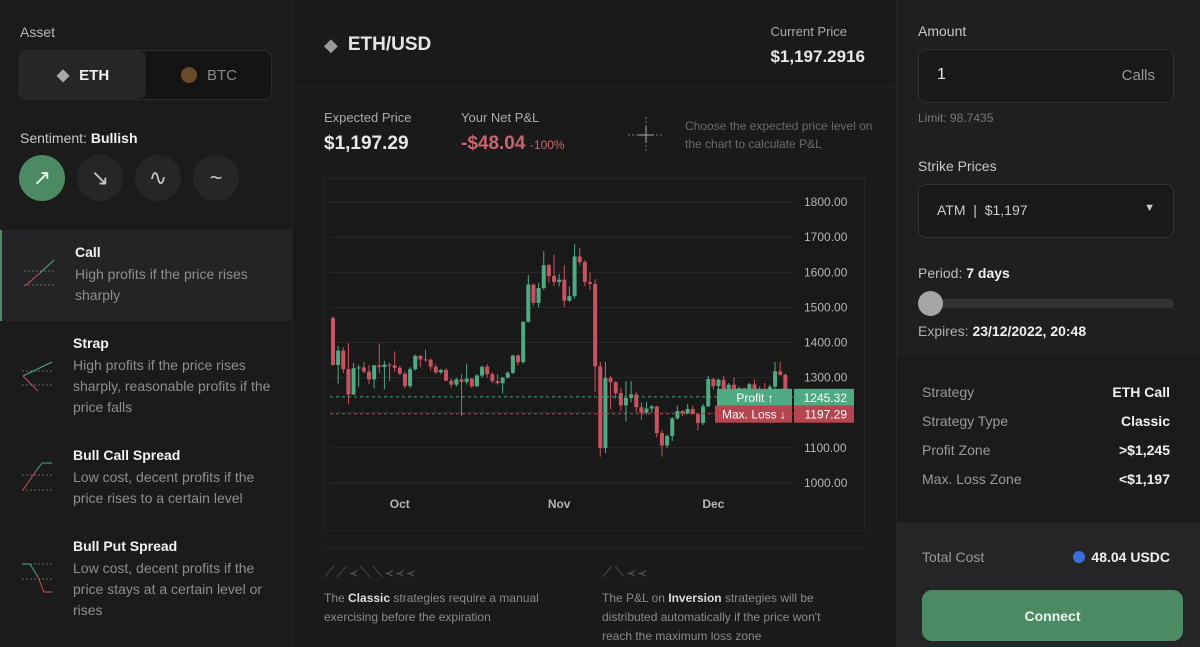  I want to click on summary-profit-zone: Profit Zone >$1,245, so click(1046, 450).